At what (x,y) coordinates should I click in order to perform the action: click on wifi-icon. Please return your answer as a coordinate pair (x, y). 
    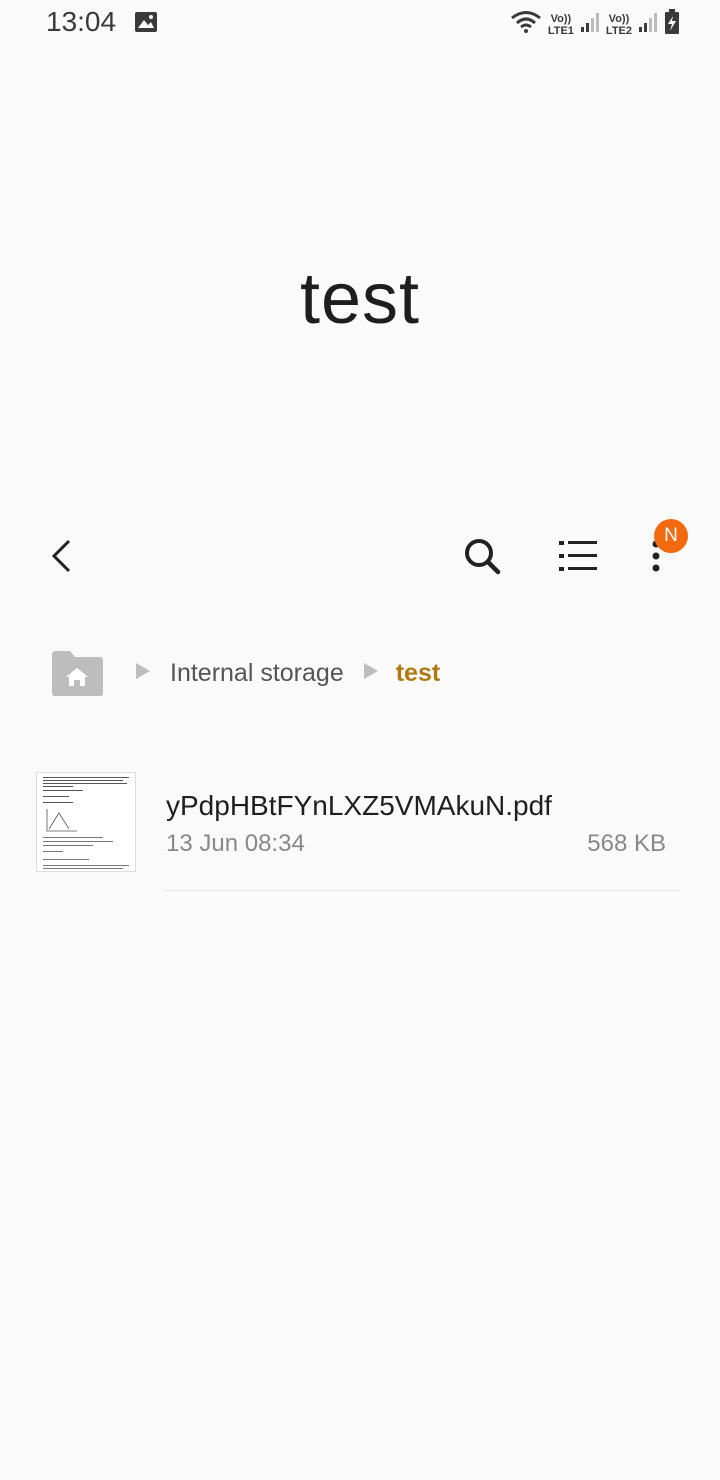
    Looking at the image, I should click on (526, 24).